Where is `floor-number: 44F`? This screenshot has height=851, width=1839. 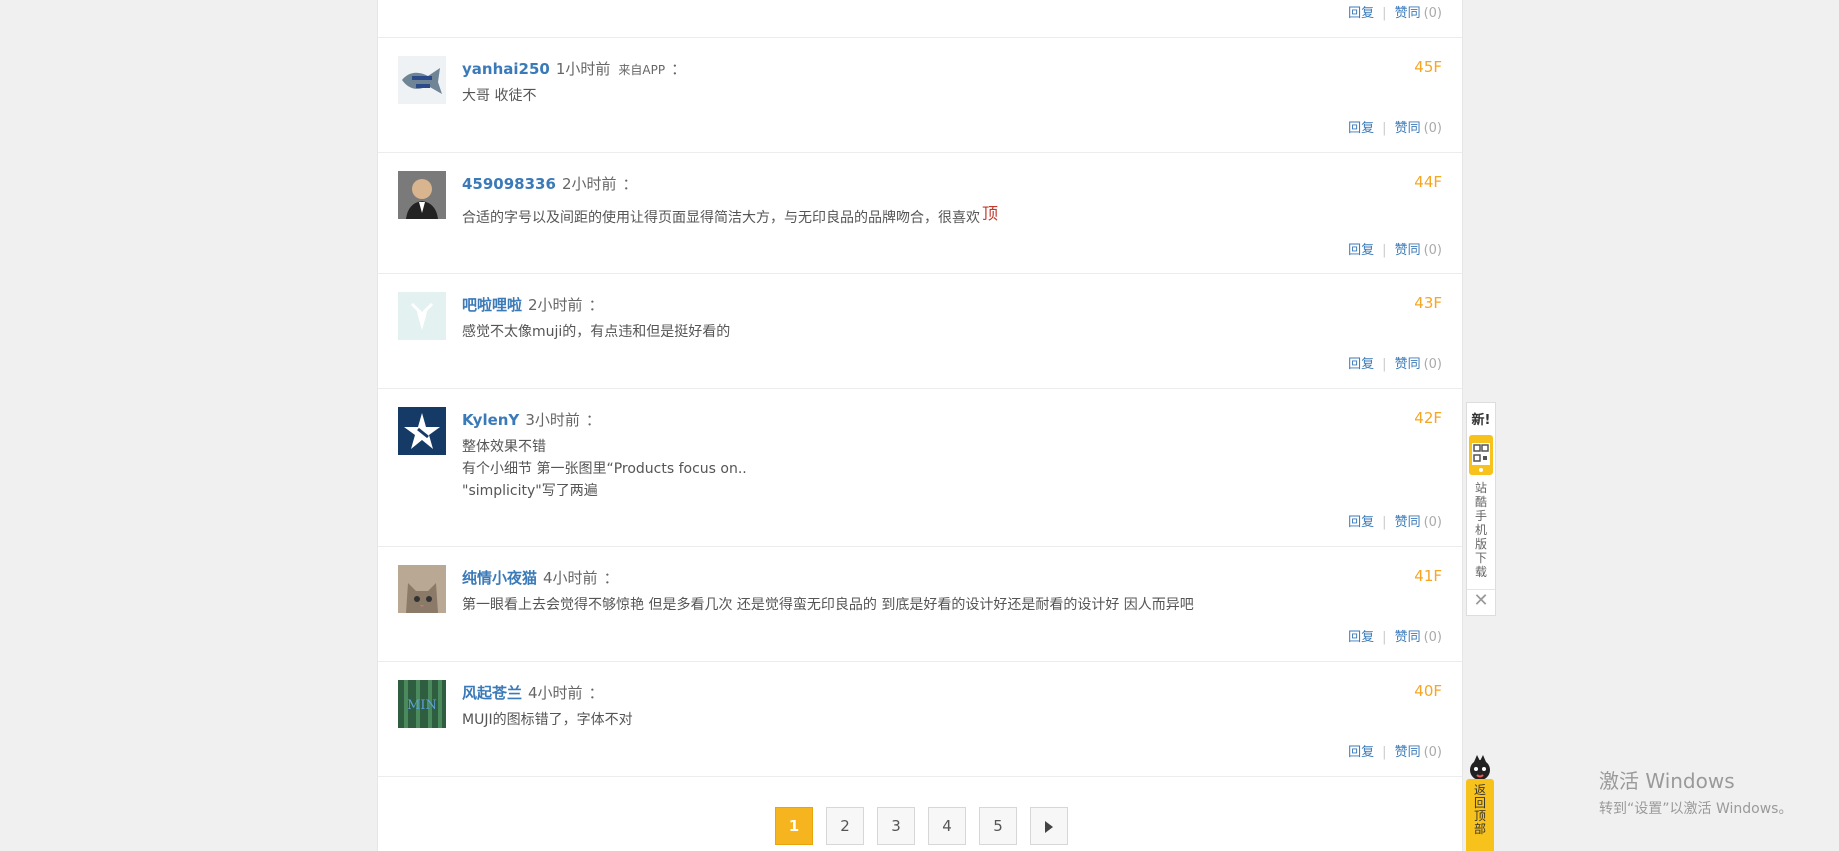 floor-number: 44F is located at coordinates (1428, 182).